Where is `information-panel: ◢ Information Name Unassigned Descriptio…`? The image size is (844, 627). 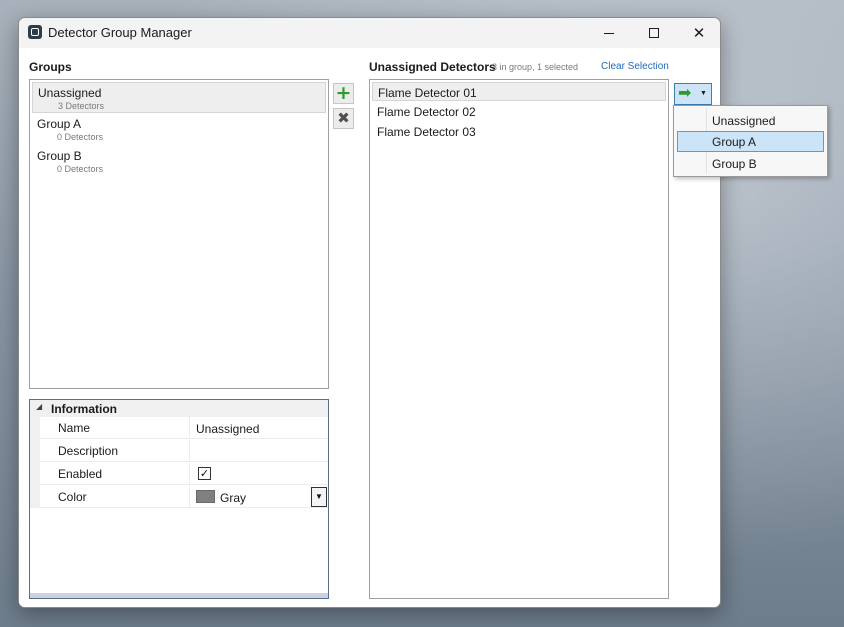 information-panel: ◢ Information Name Unassigned Descriptio… is located at coordinates (179, 499).